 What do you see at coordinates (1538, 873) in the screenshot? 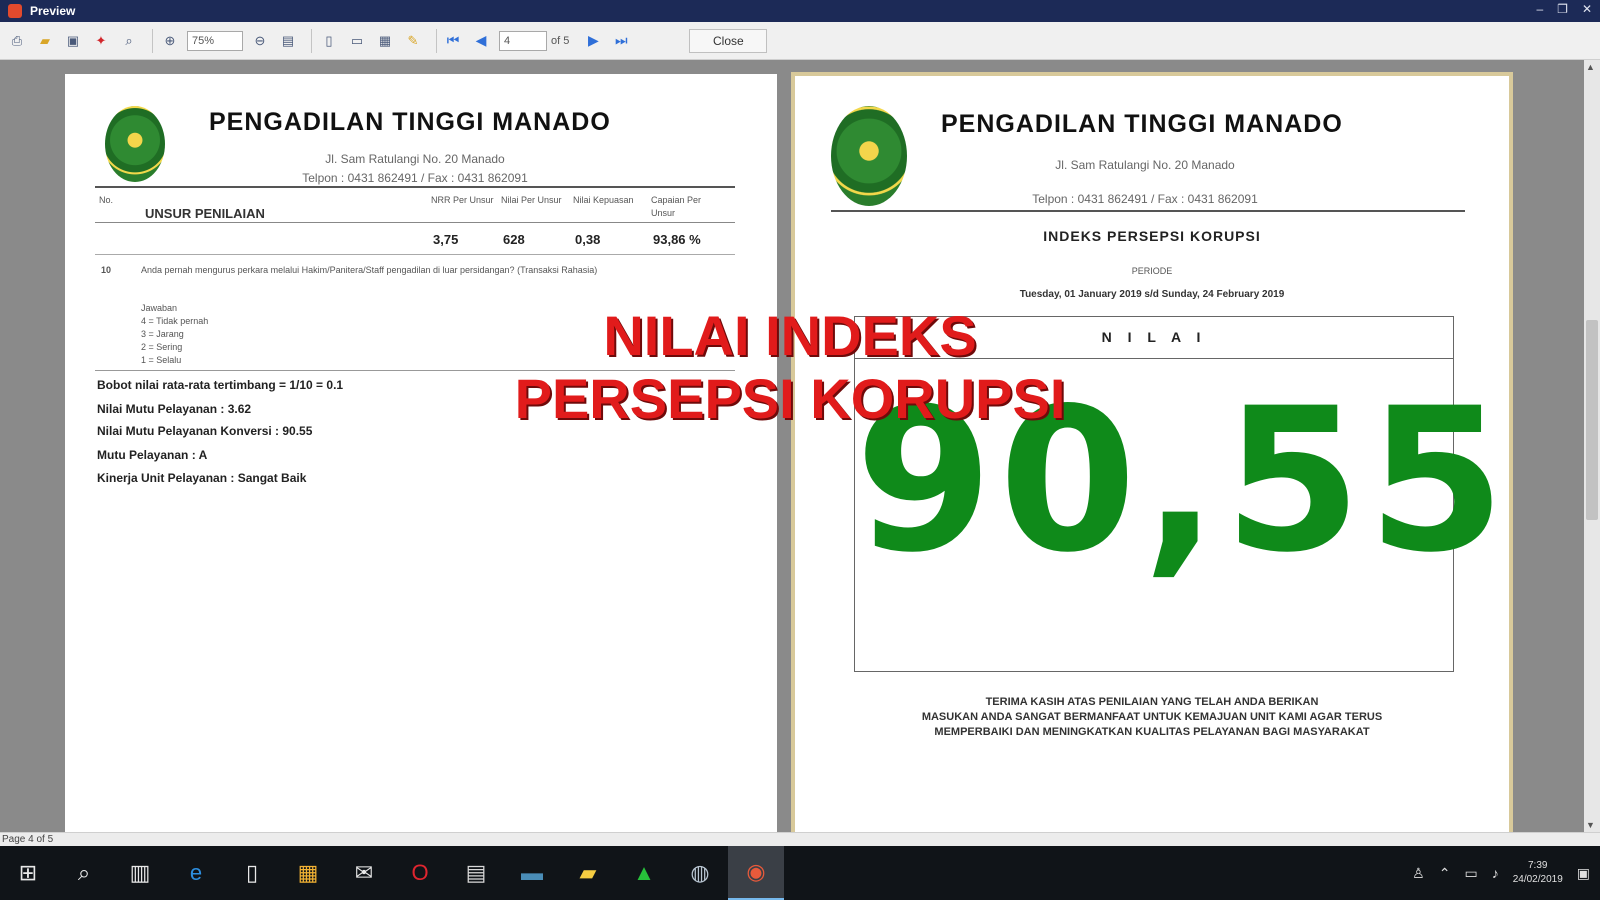
I see `taskbar-clock: 7:39 24/02/2019` at bounding box center [1538, 873].